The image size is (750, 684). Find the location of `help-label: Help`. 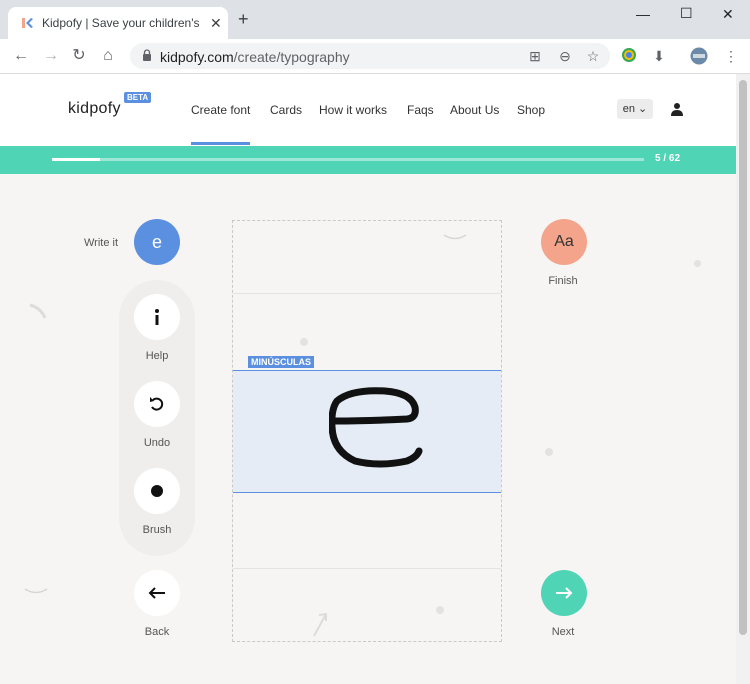

help-label: Help is located at coordinates (157, 356).